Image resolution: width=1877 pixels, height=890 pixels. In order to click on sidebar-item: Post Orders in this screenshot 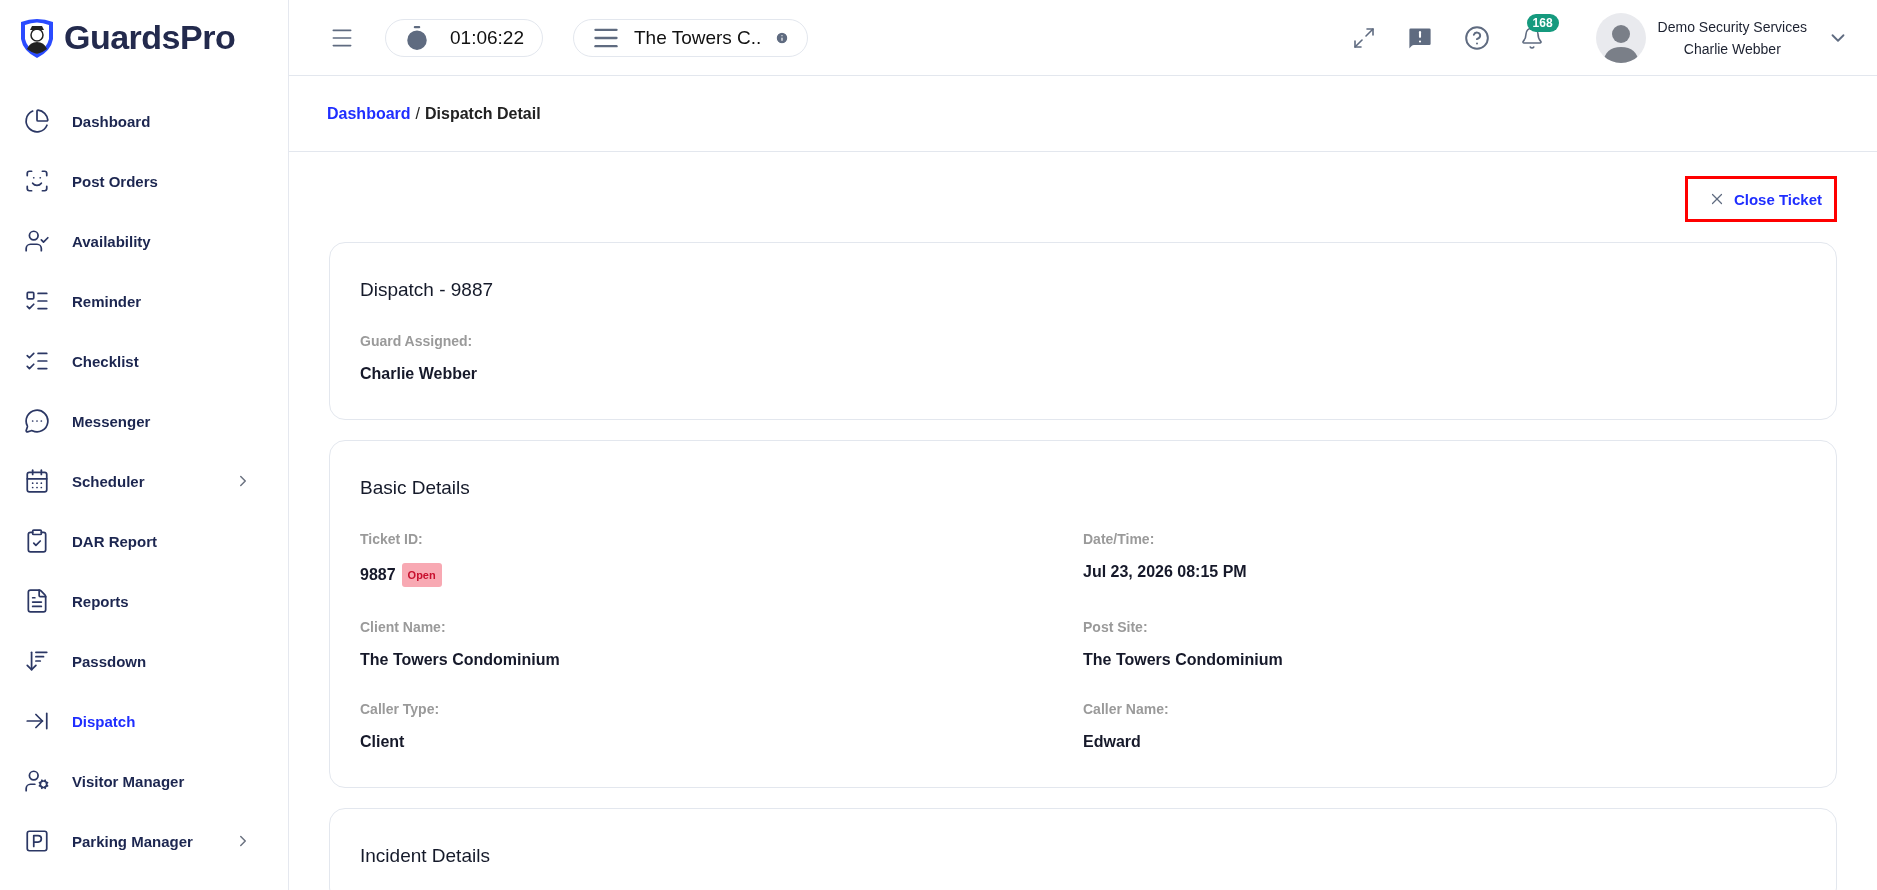, I will do `click(144, 181)`.